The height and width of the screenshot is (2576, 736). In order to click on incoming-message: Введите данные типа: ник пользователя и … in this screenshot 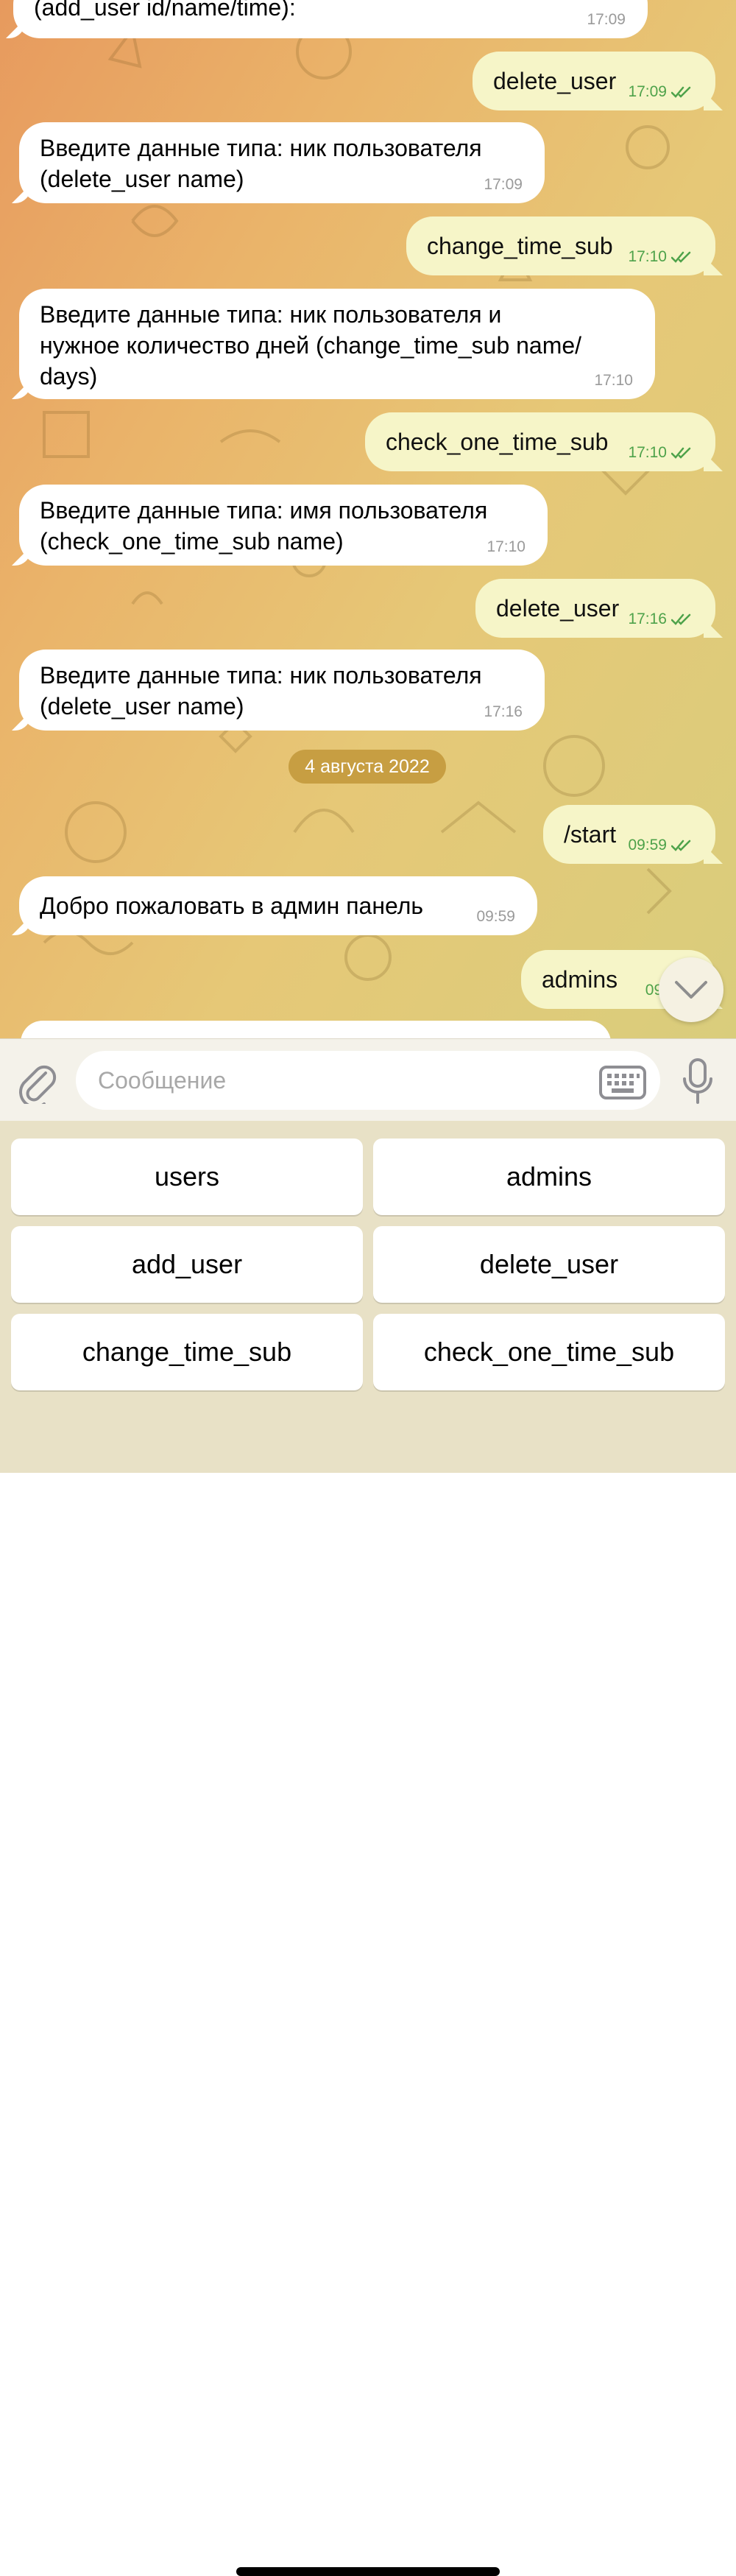, I will do `click(337, 344)`.